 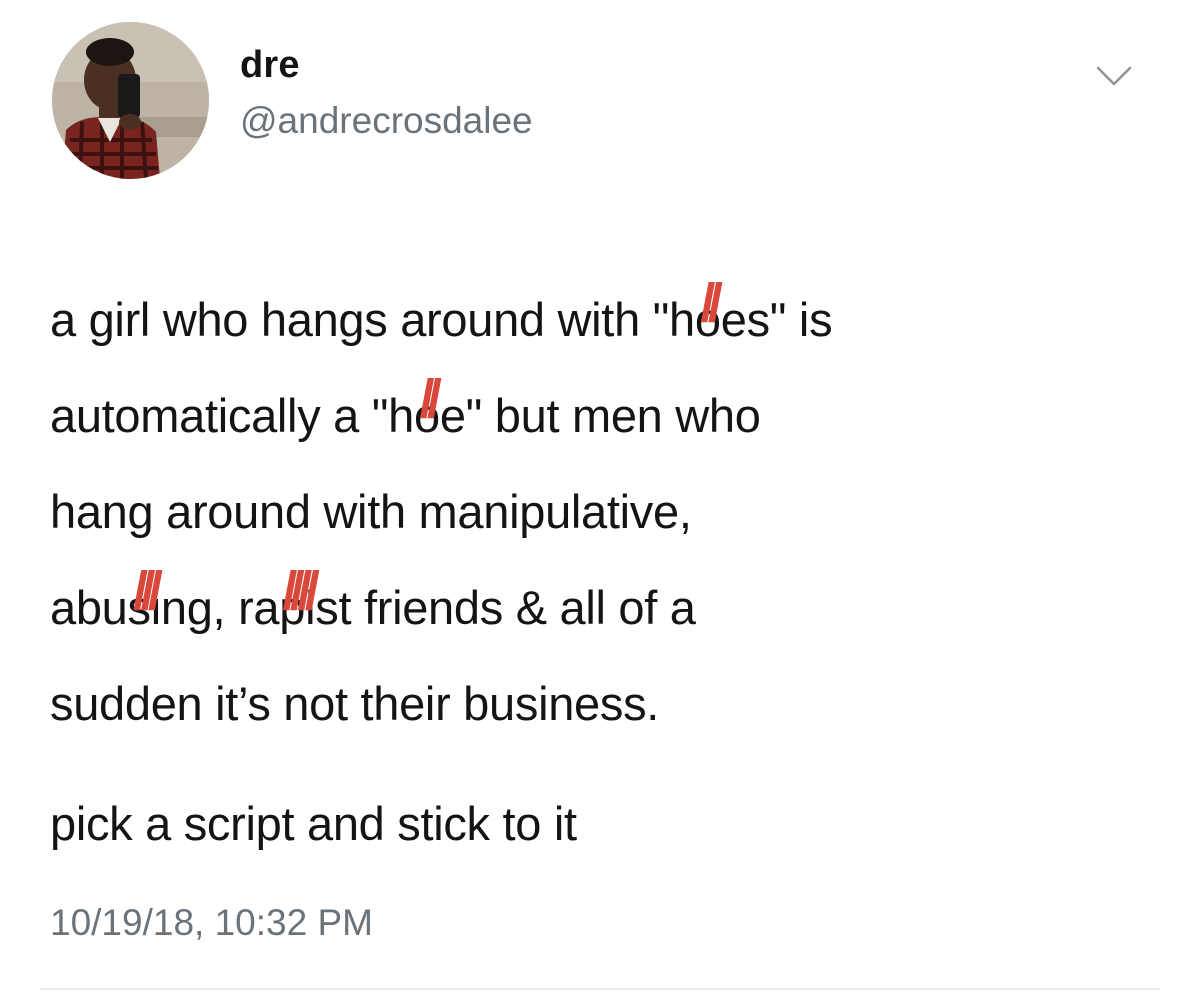 I want to click on tweet-timestamp: 10/19/18, 10:32 PM, so click(x=211, y=923).